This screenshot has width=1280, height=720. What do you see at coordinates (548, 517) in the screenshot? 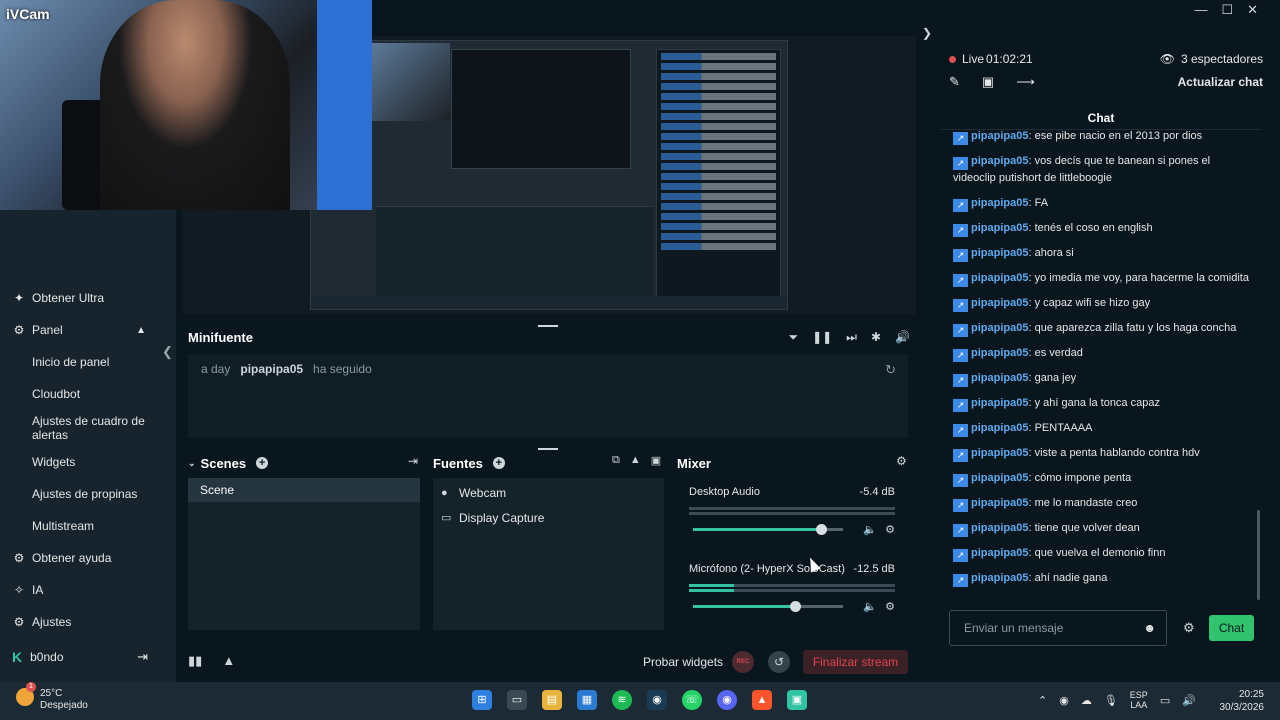
I see `source-item-display-capture: ▭ Display Capture` at bounding box center [548, 517].